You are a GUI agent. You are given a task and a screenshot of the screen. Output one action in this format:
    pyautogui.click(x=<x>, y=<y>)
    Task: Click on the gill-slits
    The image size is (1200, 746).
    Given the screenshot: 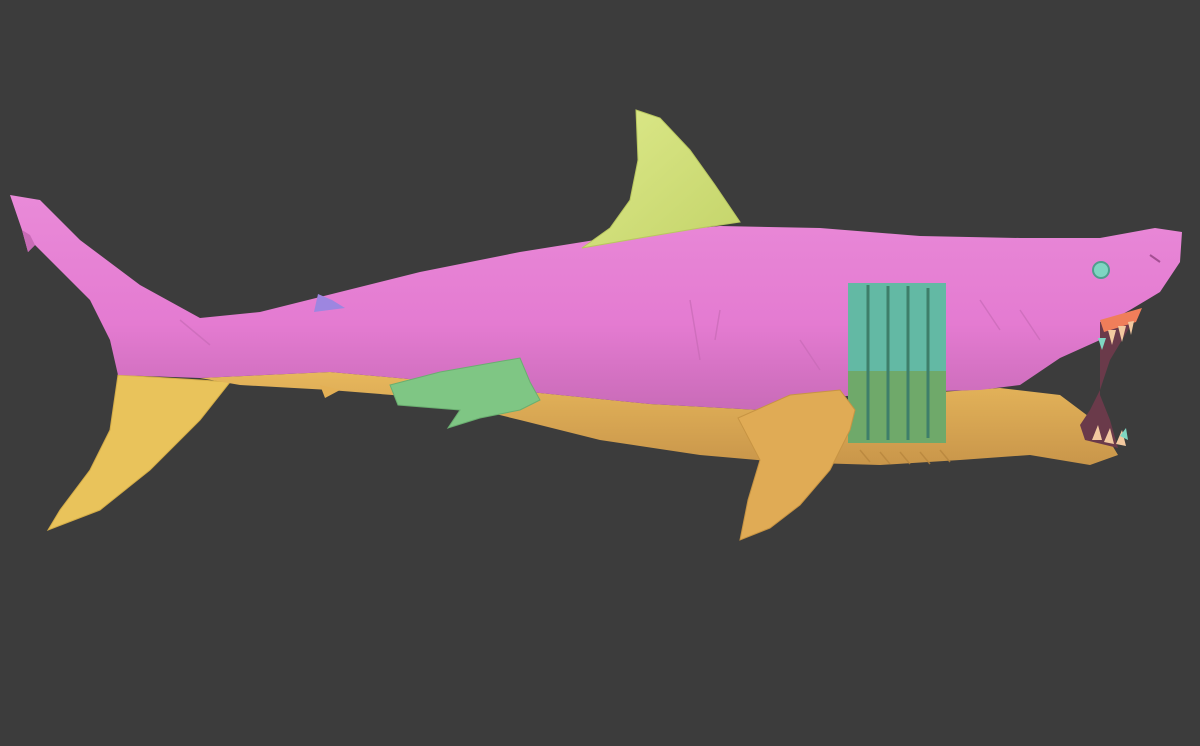 What is the action you would take?
    pyautogui.click(x=897, y=363)
    